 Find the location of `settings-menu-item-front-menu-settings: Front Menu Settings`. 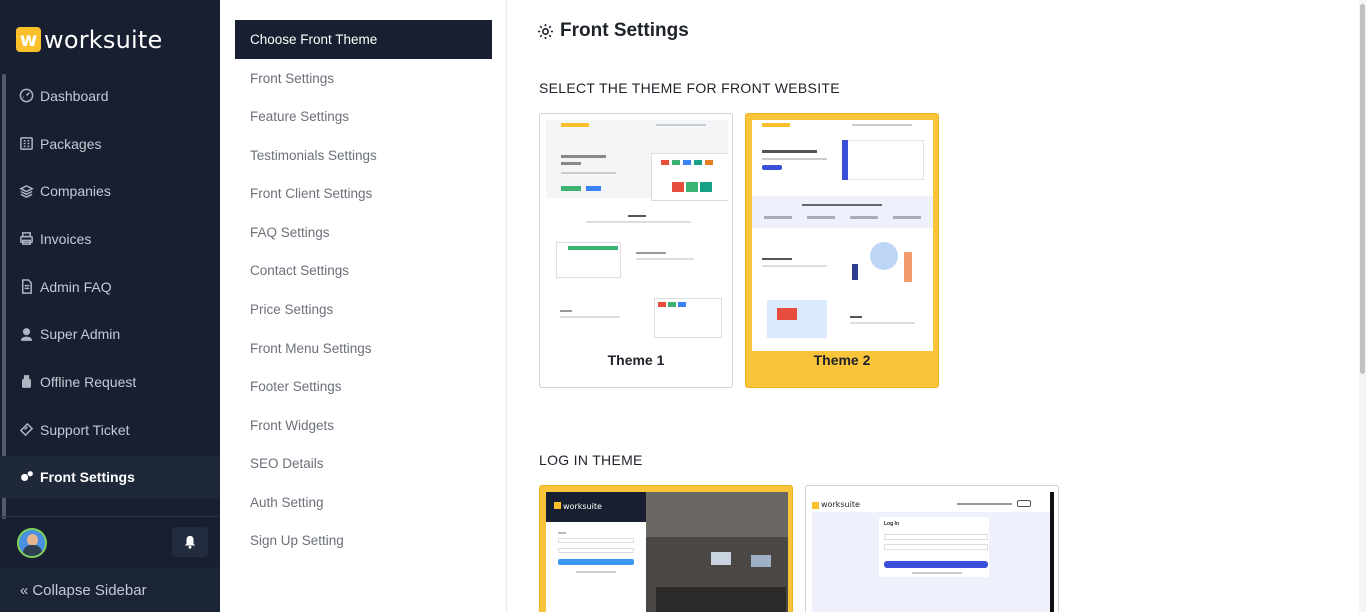

settings-menu-item-front-menu-settings: Front Menu Settings is located at coordinates (363, 348).